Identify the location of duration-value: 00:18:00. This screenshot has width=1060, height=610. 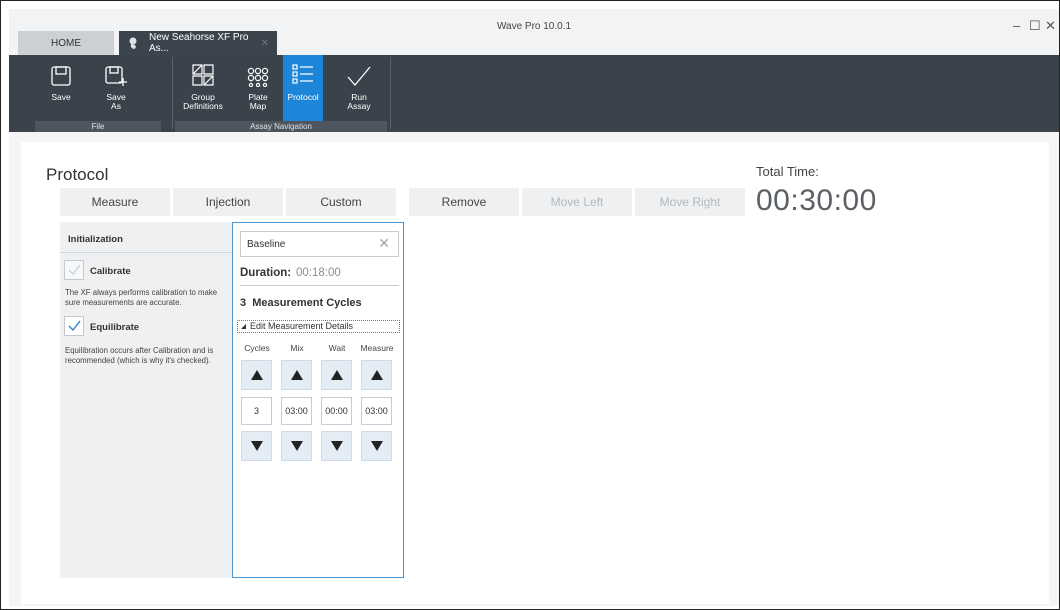
(318, 273).